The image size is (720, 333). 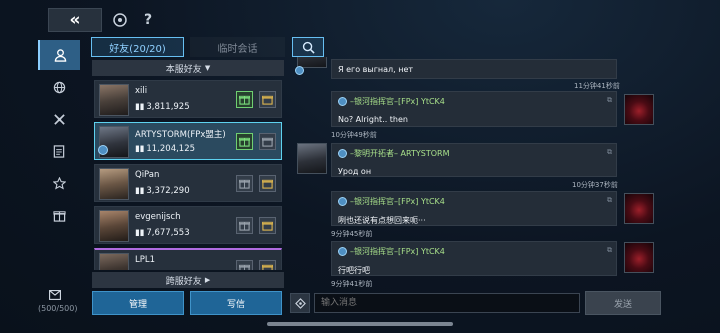 What do you see at coordinates (58, 308) in the screenshot?
I see `mail-count: (500/500)` at bounding box center [58, 308].